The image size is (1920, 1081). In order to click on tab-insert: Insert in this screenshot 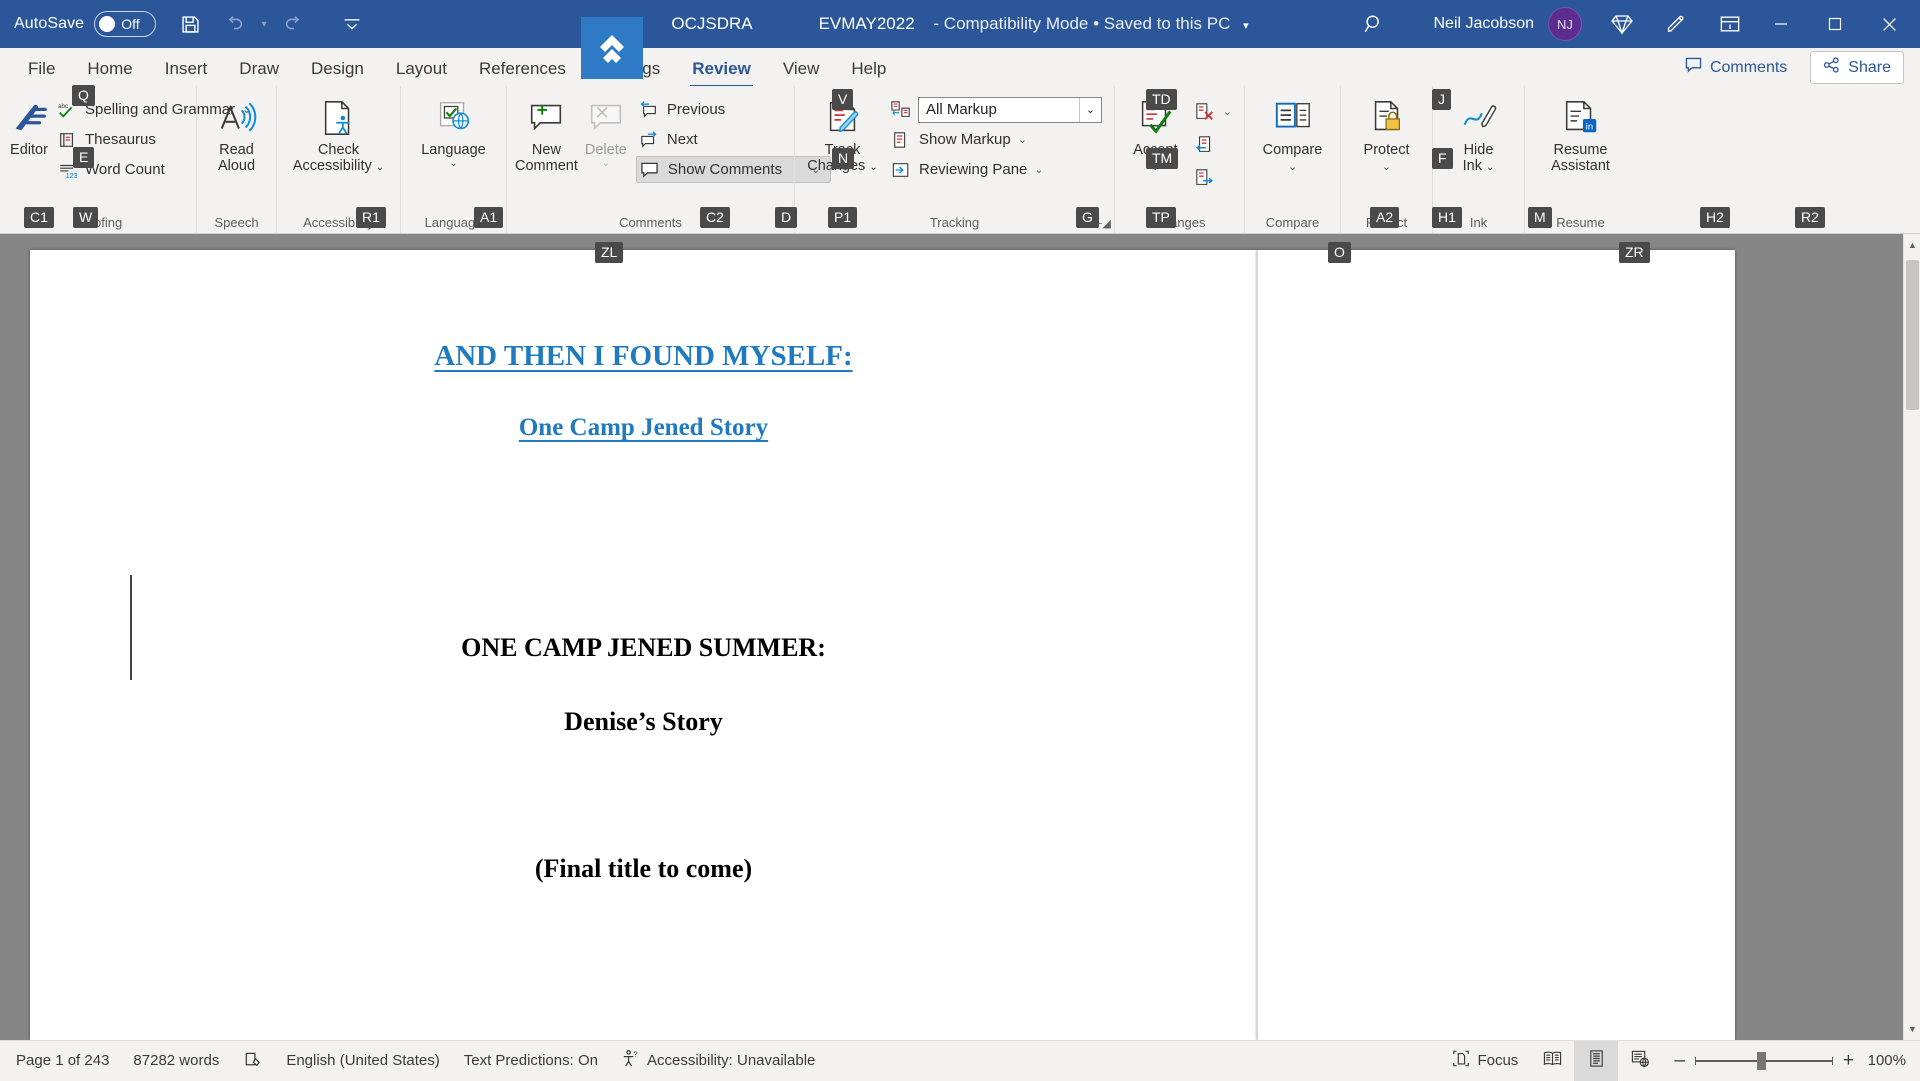, I will do `click(186, 69)`.